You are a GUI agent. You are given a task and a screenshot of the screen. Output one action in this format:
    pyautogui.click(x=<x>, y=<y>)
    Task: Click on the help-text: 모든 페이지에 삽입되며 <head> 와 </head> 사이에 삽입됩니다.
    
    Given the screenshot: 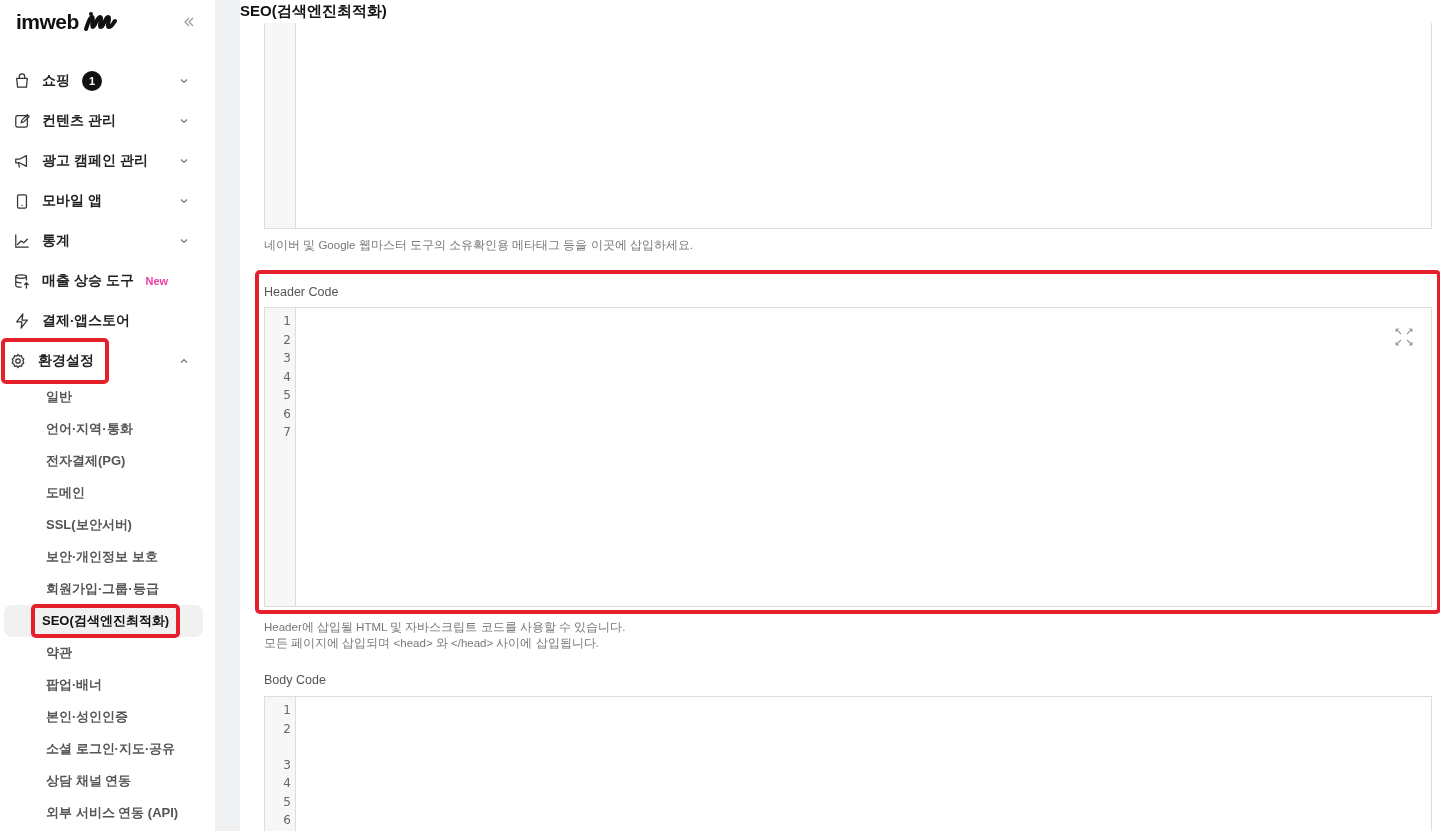 What is the action you would take?
    pyautogui.click(x=432, y=644)
    